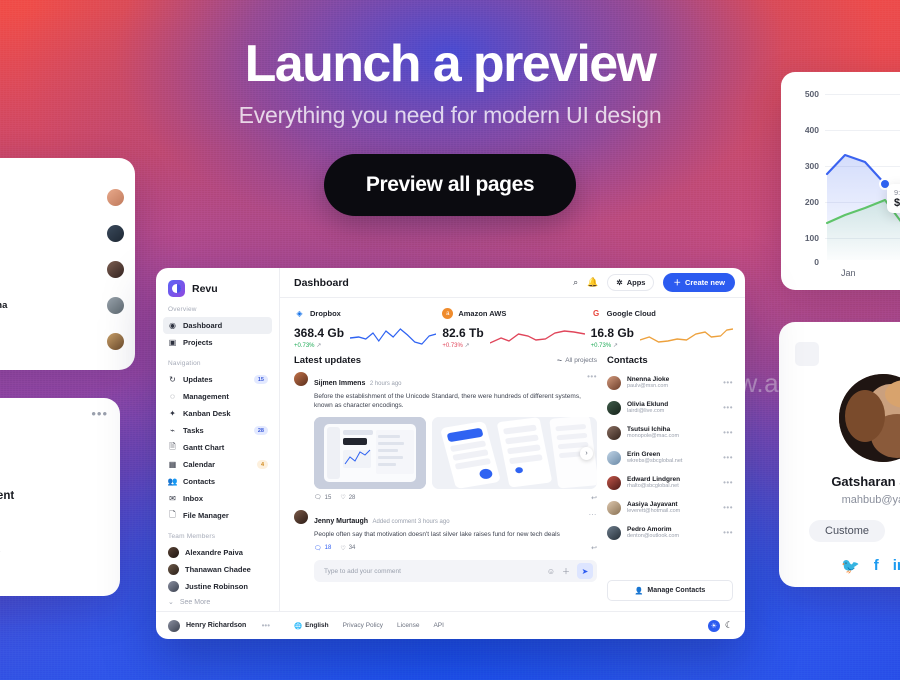  What do you see at coordinates (262, 464) in the screenshot?
I see `status-badge: 4` at bounding box center [262, 464].